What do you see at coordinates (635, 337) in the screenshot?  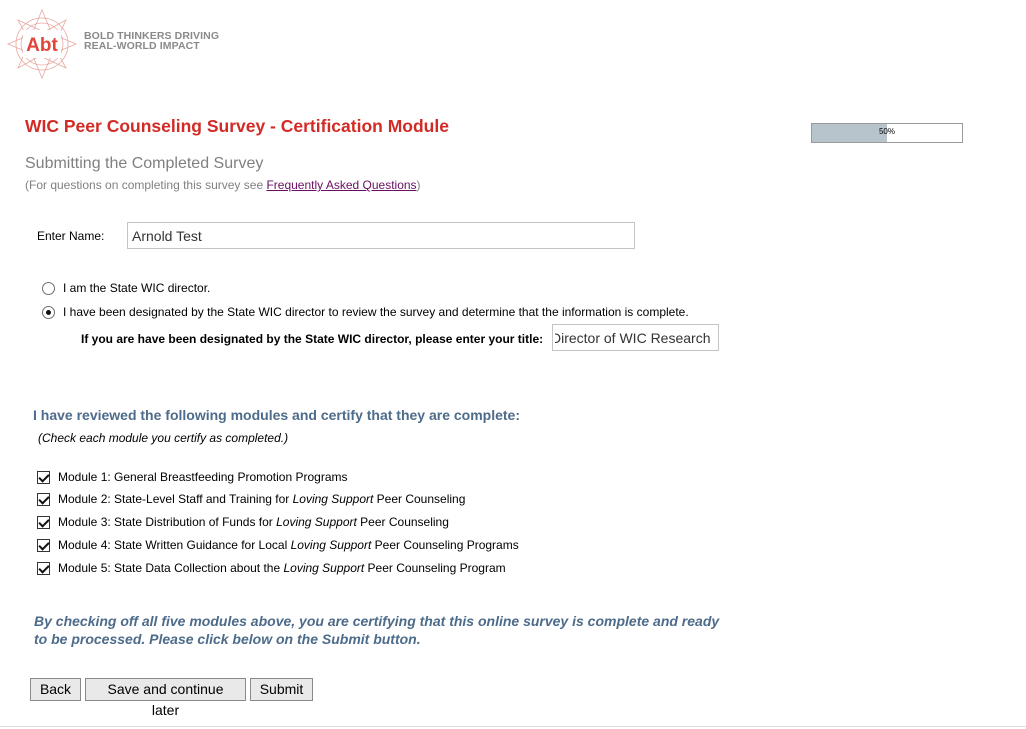 I see `title-input` at bounding box center [635, 337].